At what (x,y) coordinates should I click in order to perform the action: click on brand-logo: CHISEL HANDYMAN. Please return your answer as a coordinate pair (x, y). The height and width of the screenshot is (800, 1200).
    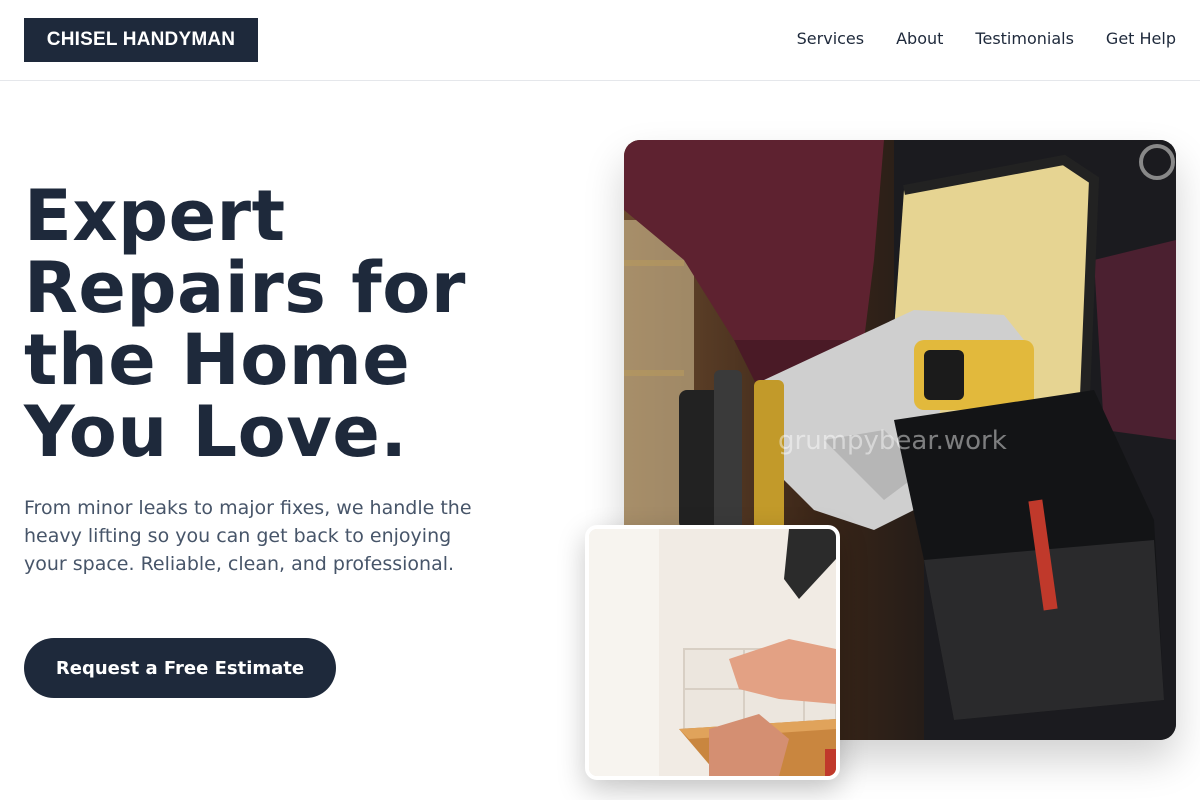
    Looking at the image, I should click on (141, 40).